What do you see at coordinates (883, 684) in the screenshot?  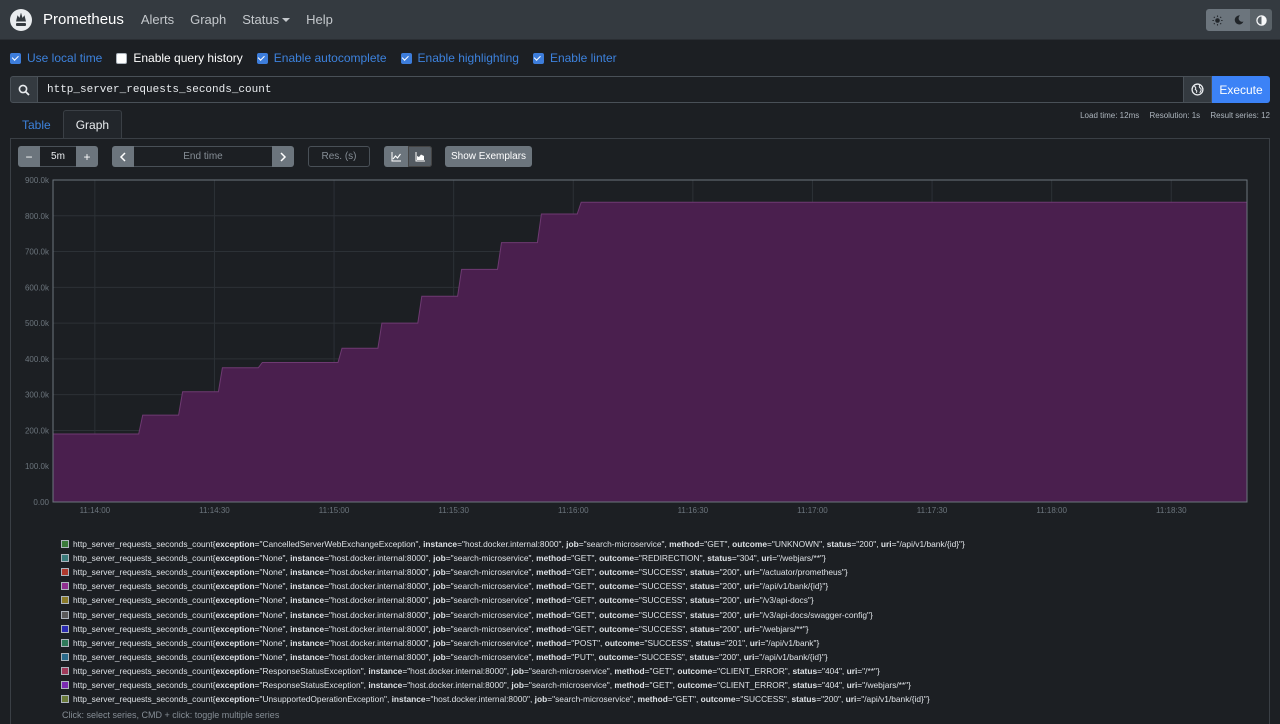 I see `label-value: ="/webjars/**"` at bounding box center [883, 684].